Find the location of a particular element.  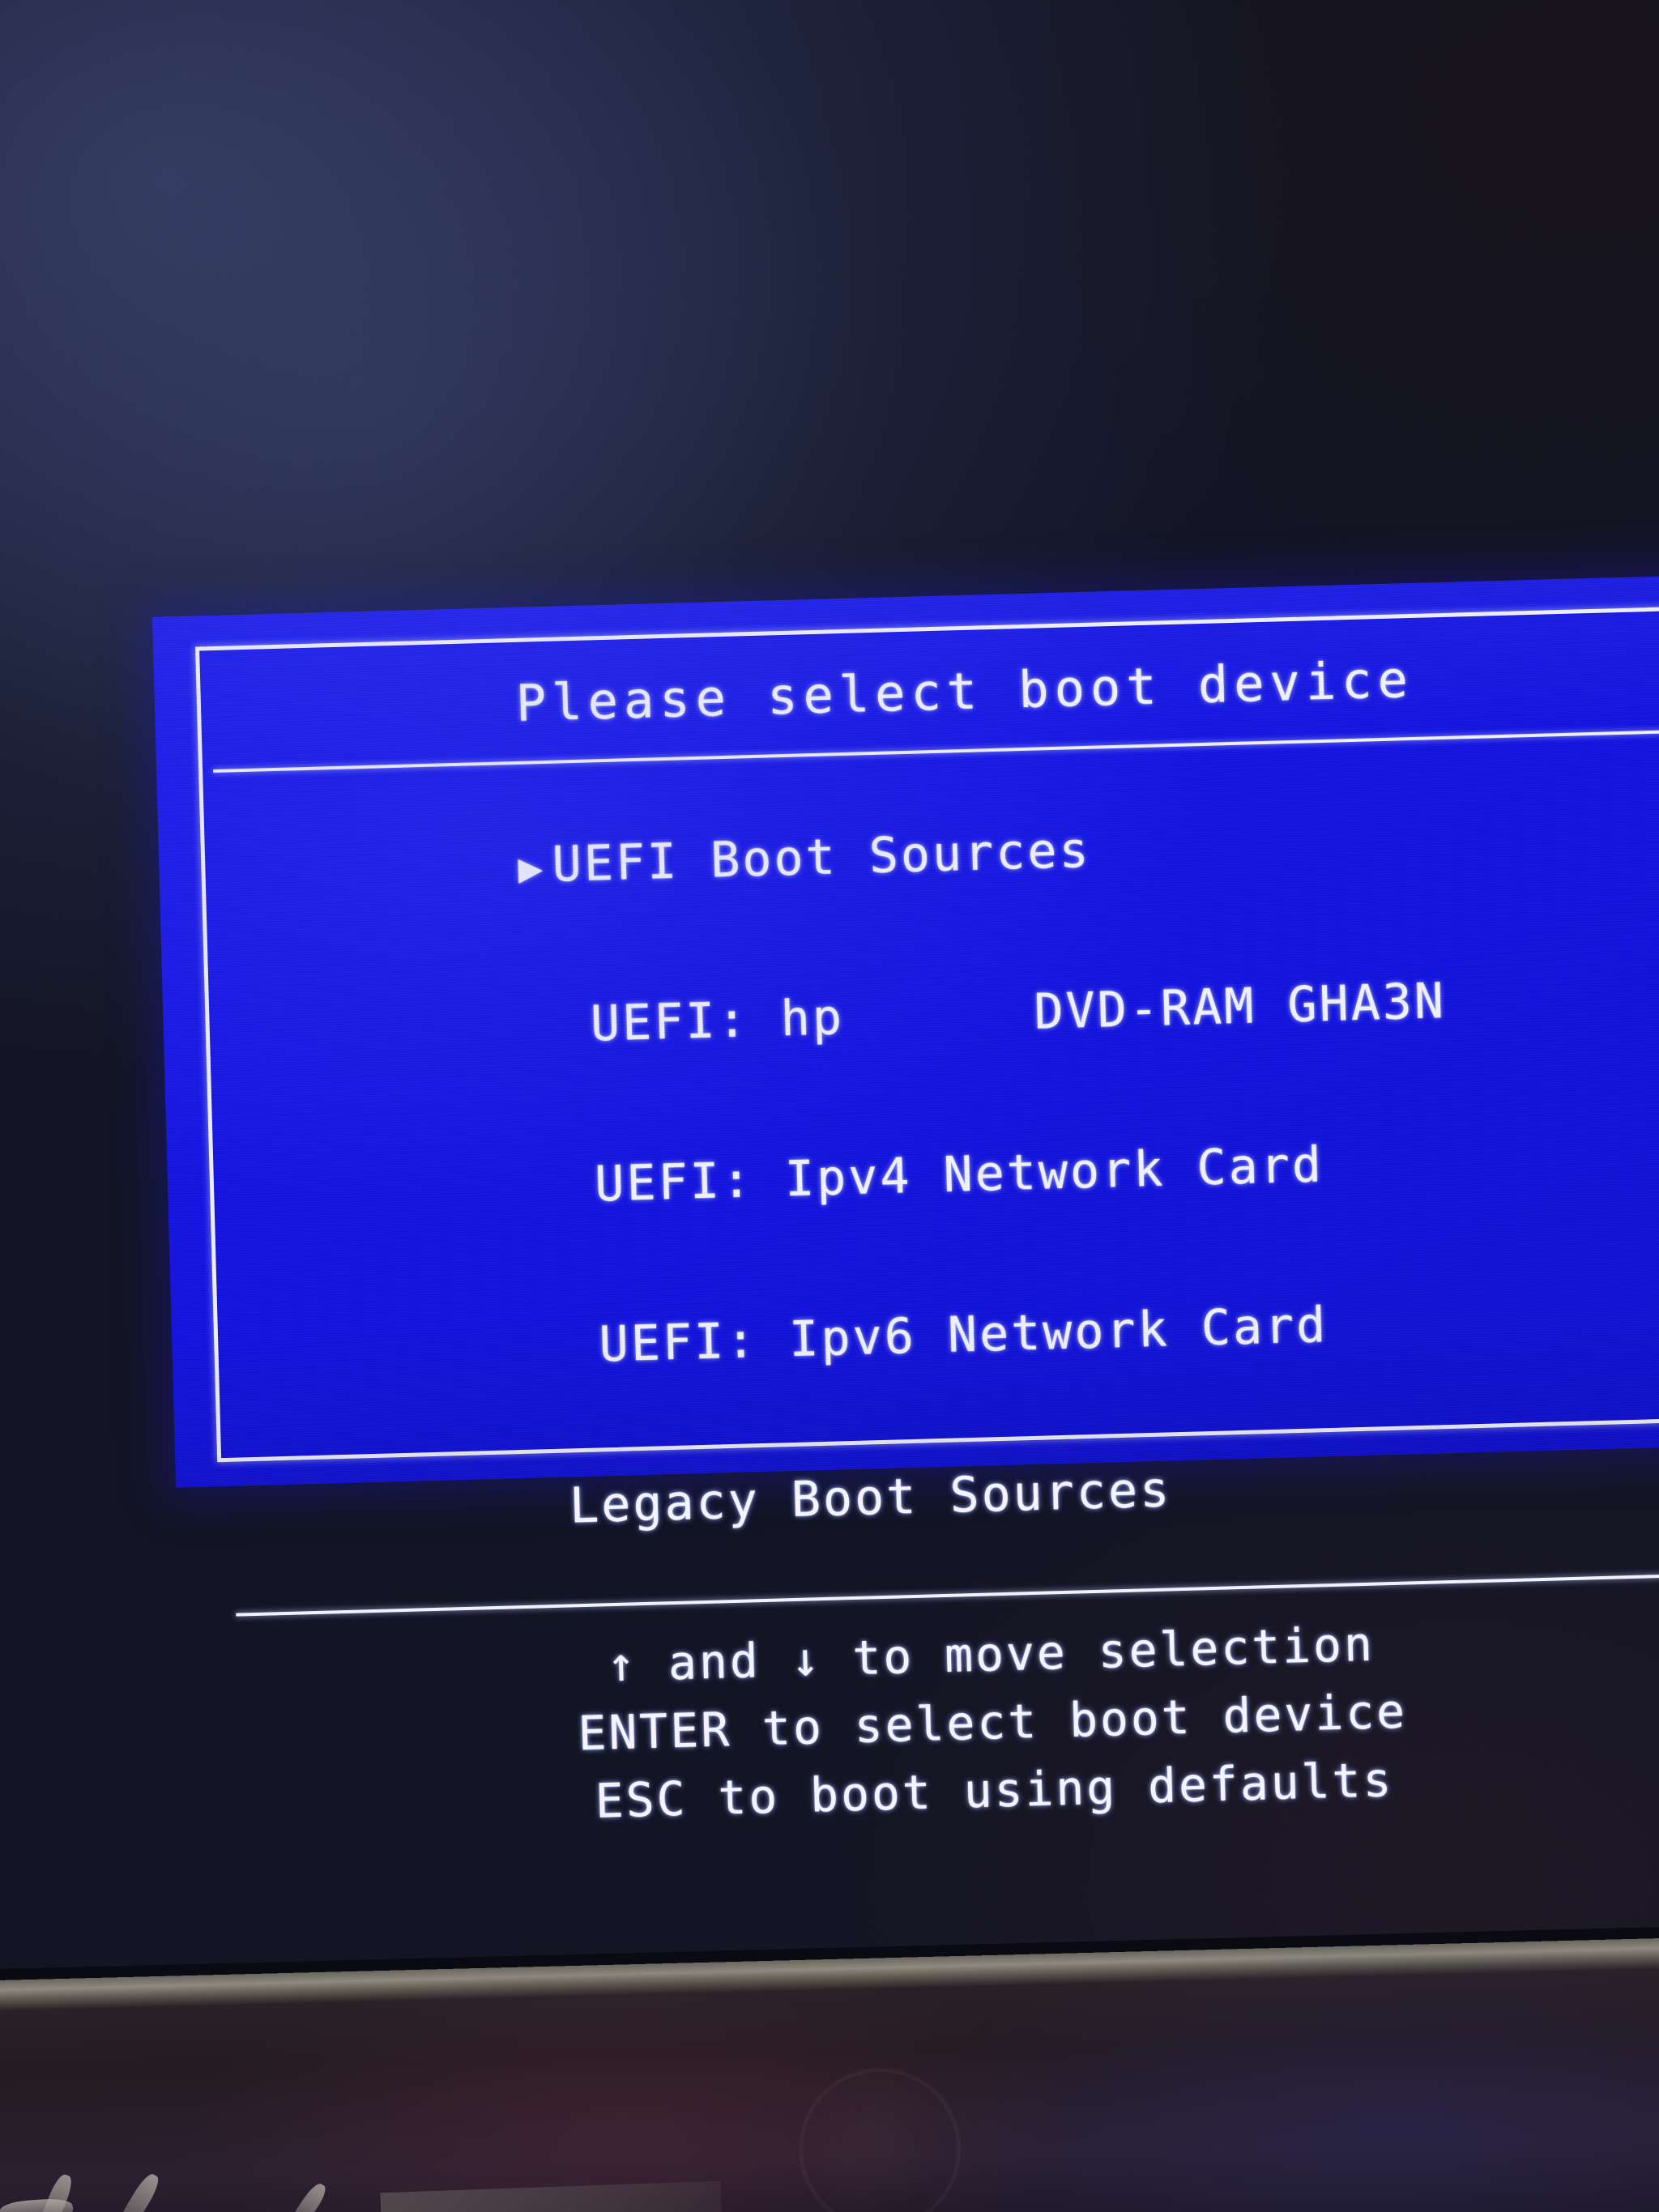

boot-device-option-label: UEFI Boot Sources is located at coordinates (821, 857).